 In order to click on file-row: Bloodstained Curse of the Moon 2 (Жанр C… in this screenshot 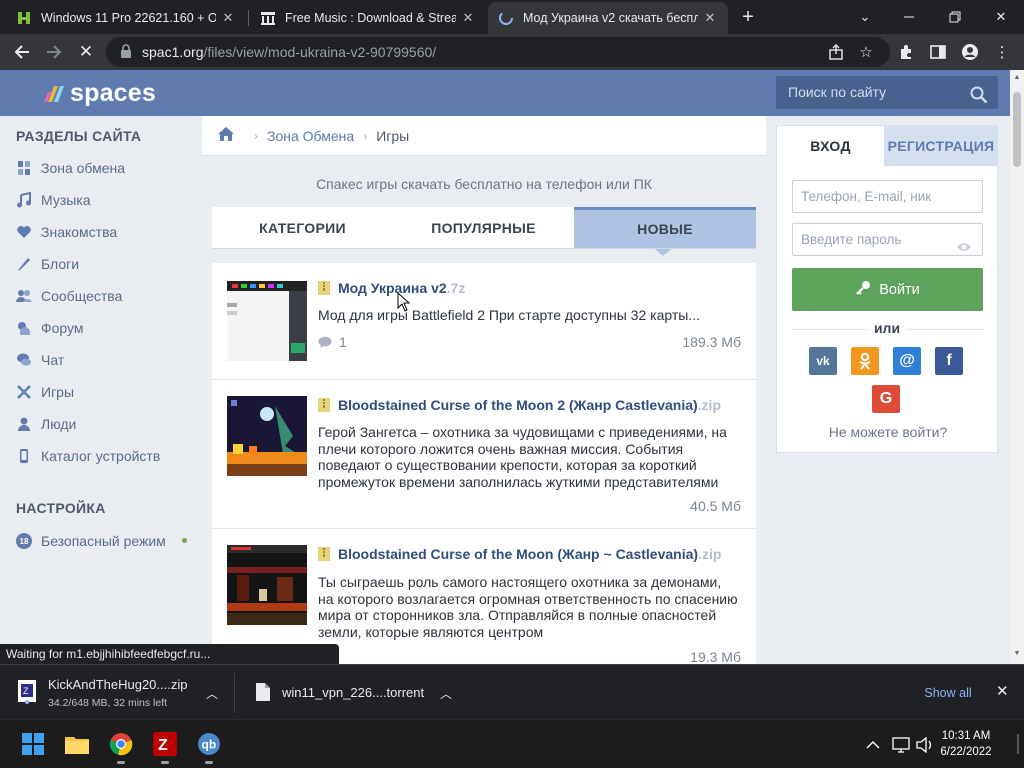, I will do `click(484, 454)`.